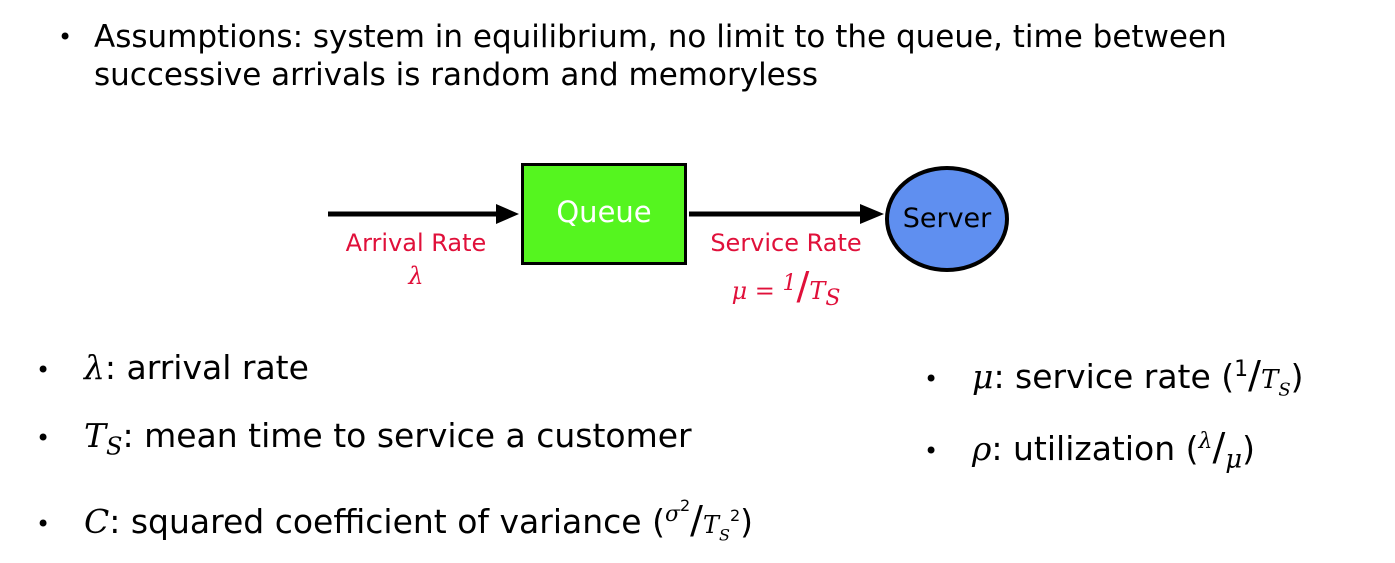 Image resolution: width=1395 pixels, height=563 pixels. Describe the element at coordinates (983, 376) in the screenshot. I see `mu-symbol: μ` at that location.